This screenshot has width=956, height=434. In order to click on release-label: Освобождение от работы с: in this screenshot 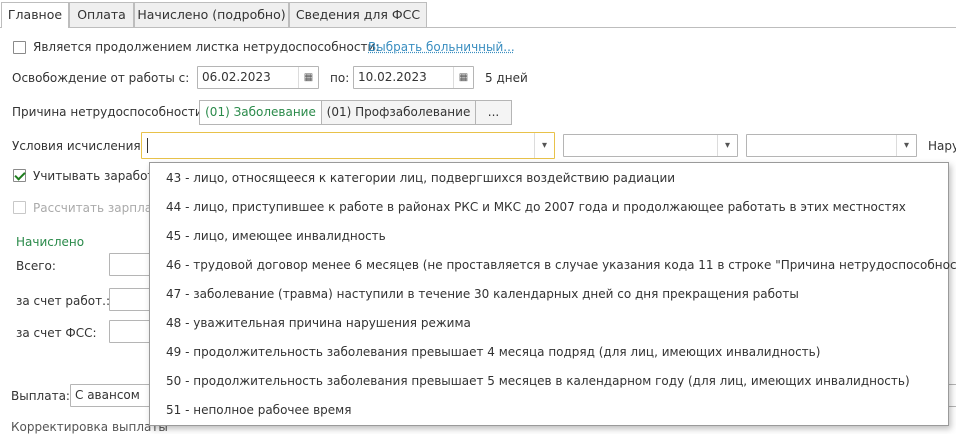, I will do `click(101, 78)`.